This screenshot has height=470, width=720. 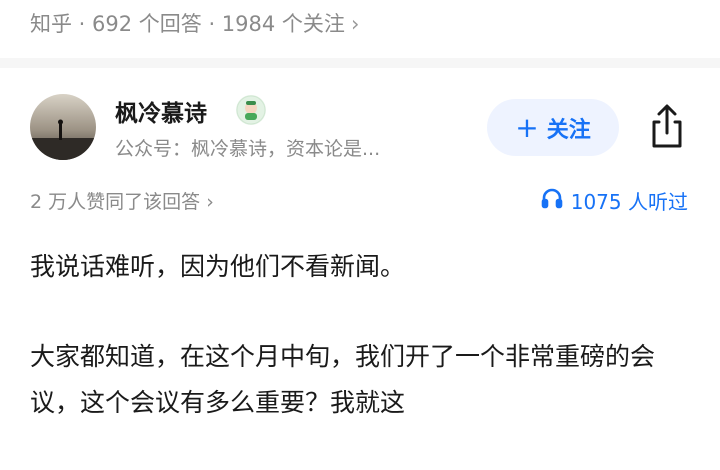 I want to click on avatar, so click(x=63, y=127).